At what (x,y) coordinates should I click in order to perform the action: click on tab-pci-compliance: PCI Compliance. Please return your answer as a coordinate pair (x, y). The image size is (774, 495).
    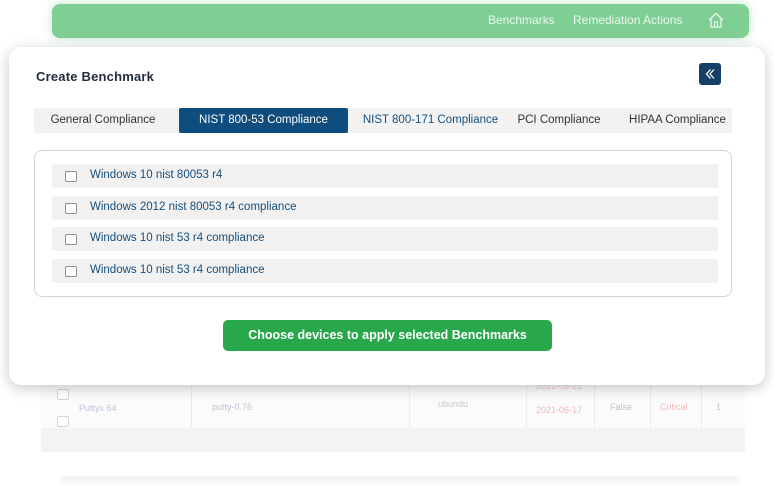
    Looking at the image, I should click on (559, 120).